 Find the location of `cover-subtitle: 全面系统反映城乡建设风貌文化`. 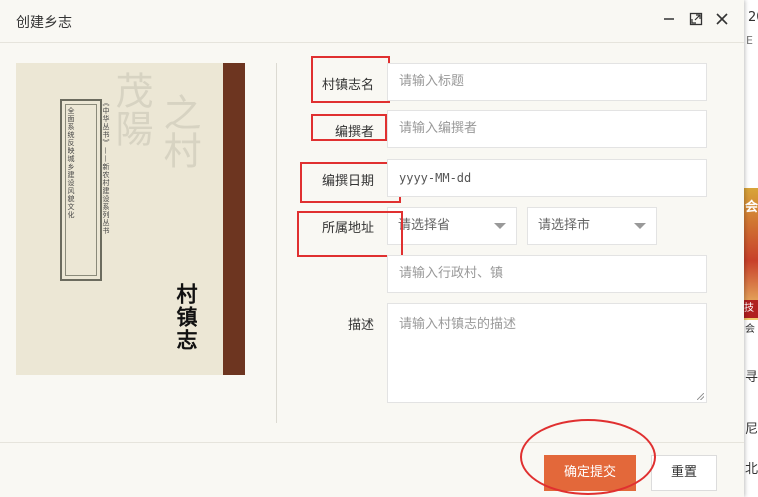

cover-subtitle: 全面系统反映城乡建设风貌文化 is located at coordinates (71, 163).